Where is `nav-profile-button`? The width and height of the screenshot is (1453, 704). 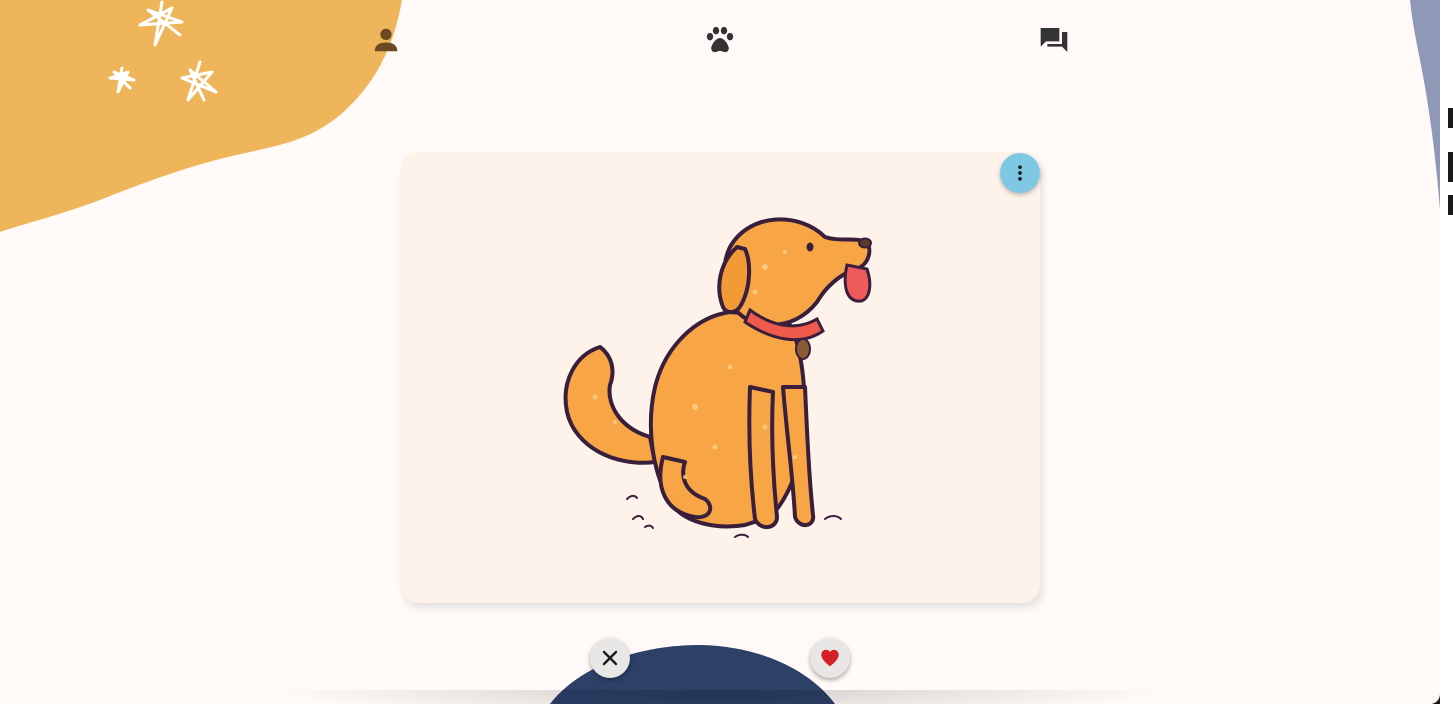
nav-profile-button is located at coordinates (386, 40).